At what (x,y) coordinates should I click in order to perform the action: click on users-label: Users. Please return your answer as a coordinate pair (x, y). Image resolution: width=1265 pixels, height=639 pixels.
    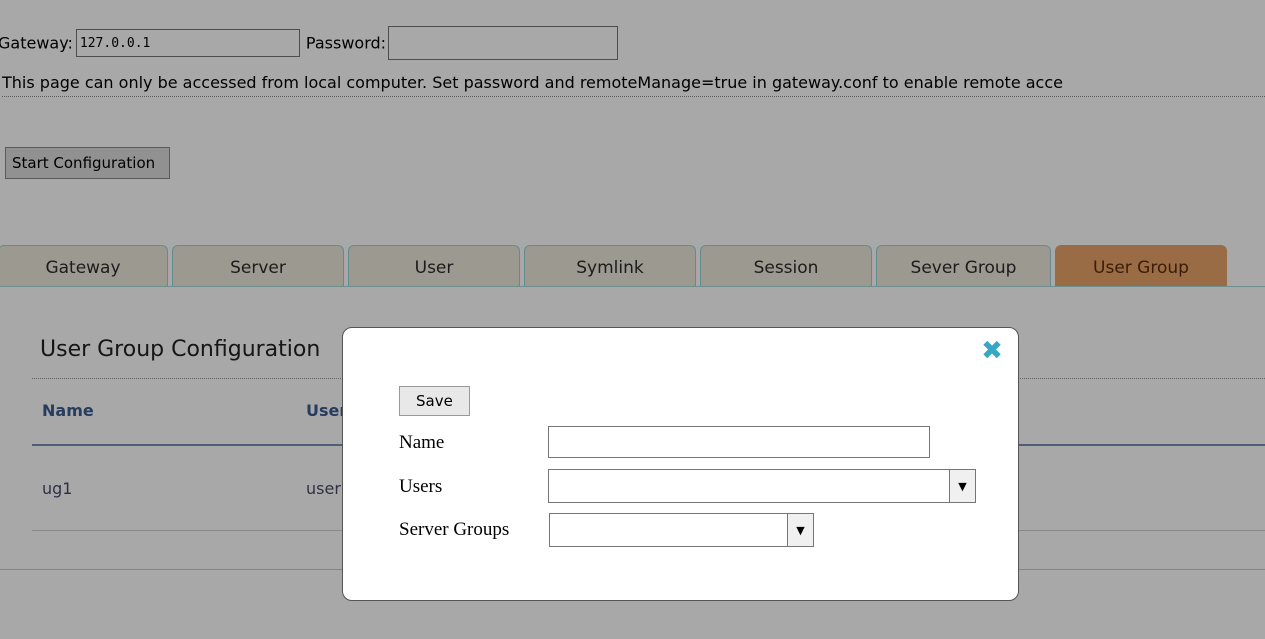
    Looking at the image, I should click on (421, 486).